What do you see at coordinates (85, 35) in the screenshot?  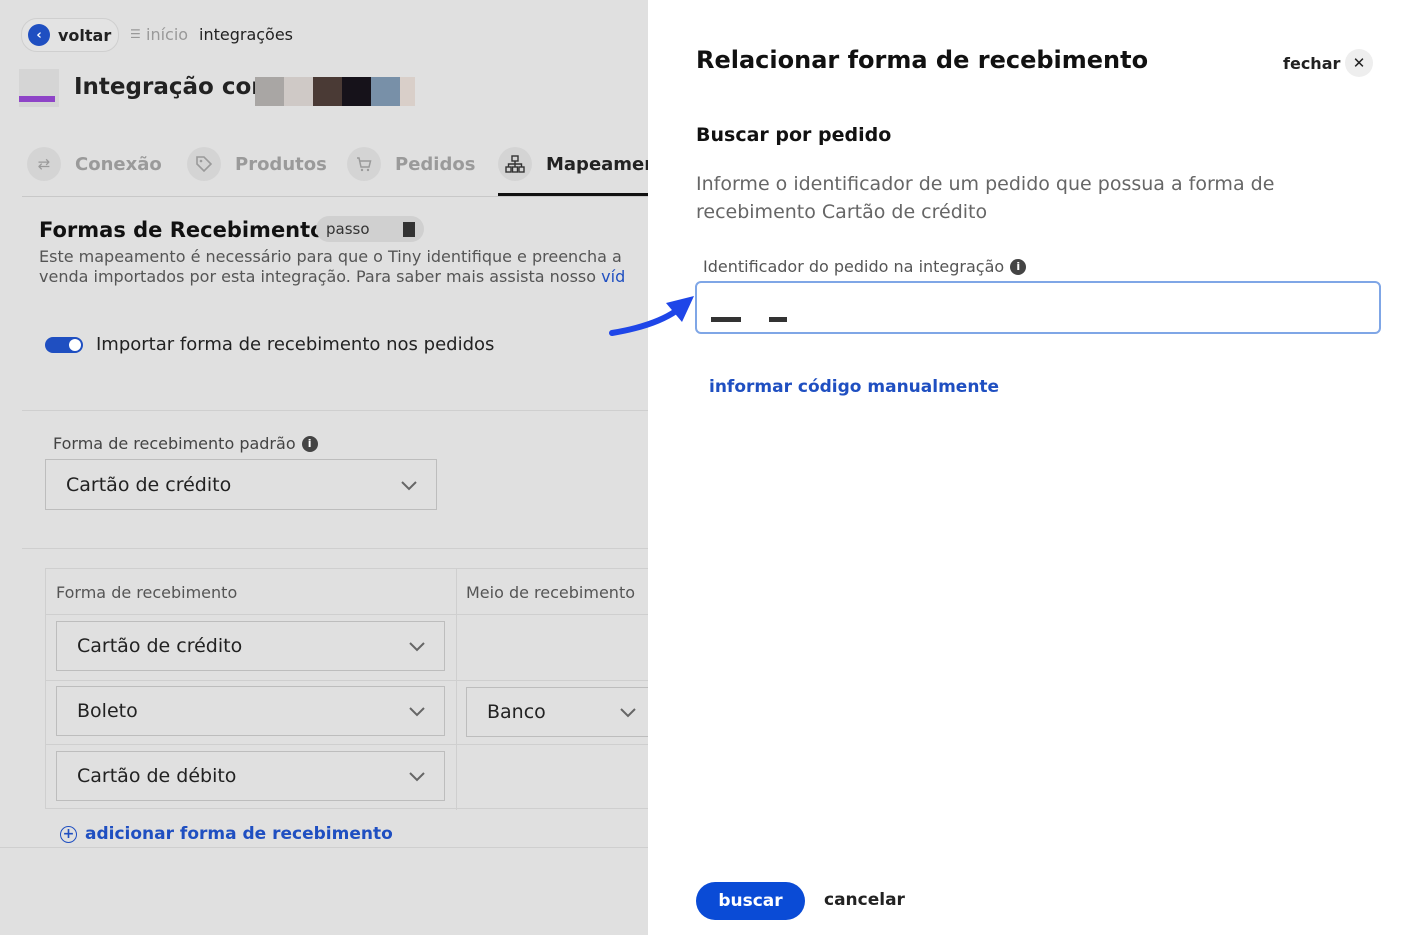 I see `back-button-label: voltar` at bounding box center [85, 35].